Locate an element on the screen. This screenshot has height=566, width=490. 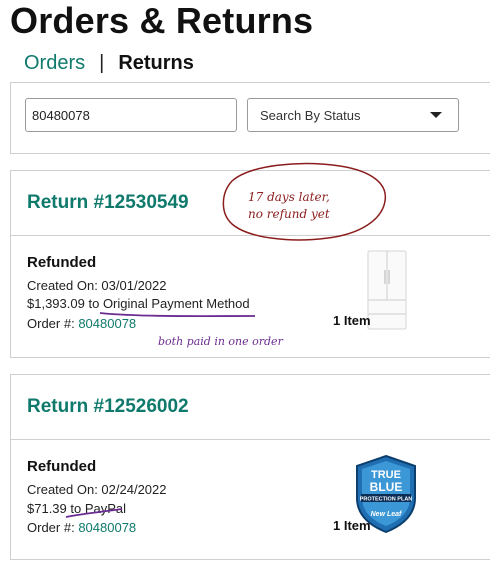
annotation-line2: no refund yet is located at coordinates (289, 214).